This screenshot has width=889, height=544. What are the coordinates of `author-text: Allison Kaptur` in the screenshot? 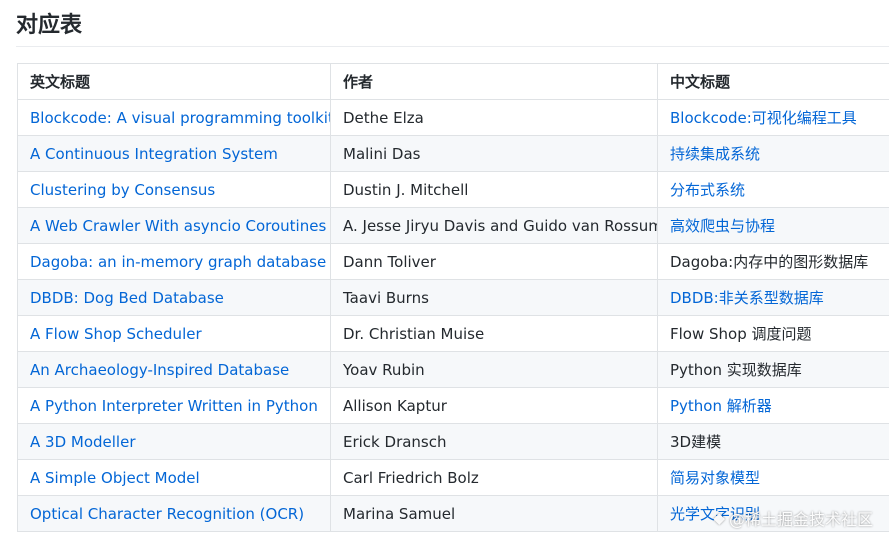 It's located at (395, 405).